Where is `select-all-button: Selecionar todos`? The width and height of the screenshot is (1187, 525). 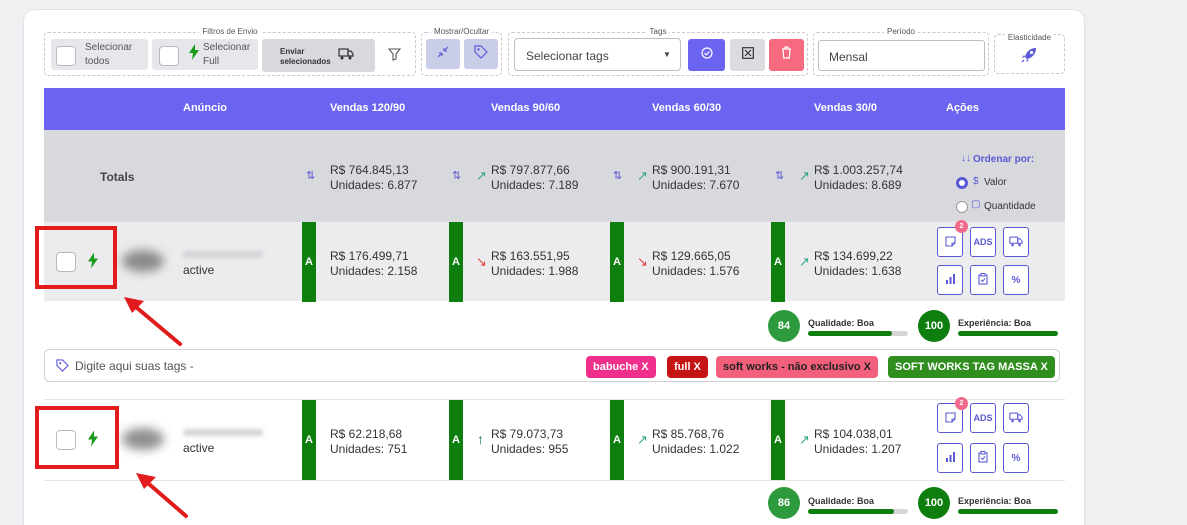 select-all-button: Selecionar todos is located at coordinates (99, 54).